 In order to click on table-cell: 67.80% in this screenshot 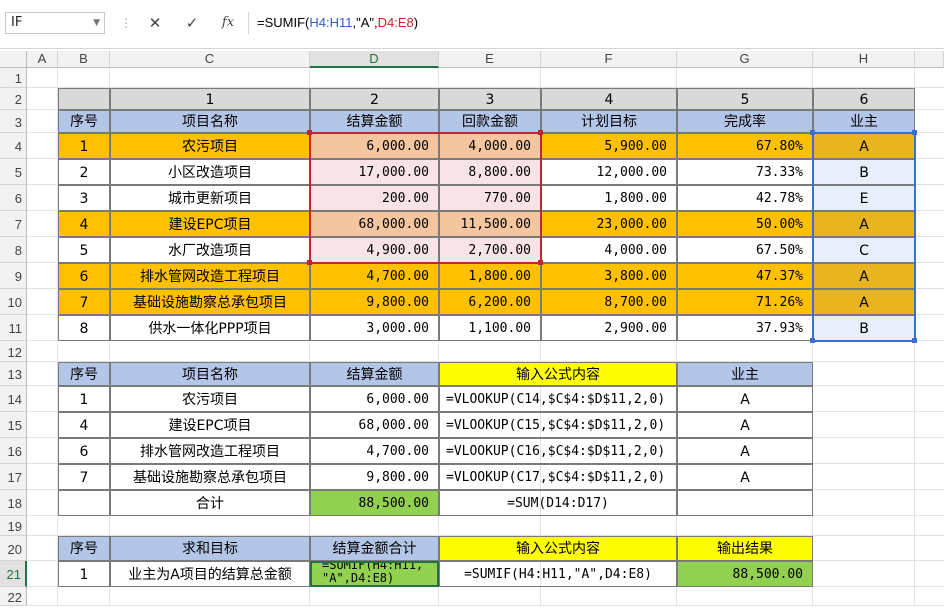, I will do `click(745, 146)`.